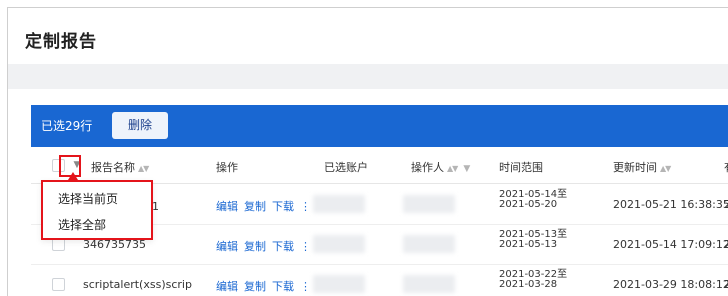 This screenshot has width=728, height=296. I want to click on column-header-name: 报告名称 ▲▼, so click(120, 167).